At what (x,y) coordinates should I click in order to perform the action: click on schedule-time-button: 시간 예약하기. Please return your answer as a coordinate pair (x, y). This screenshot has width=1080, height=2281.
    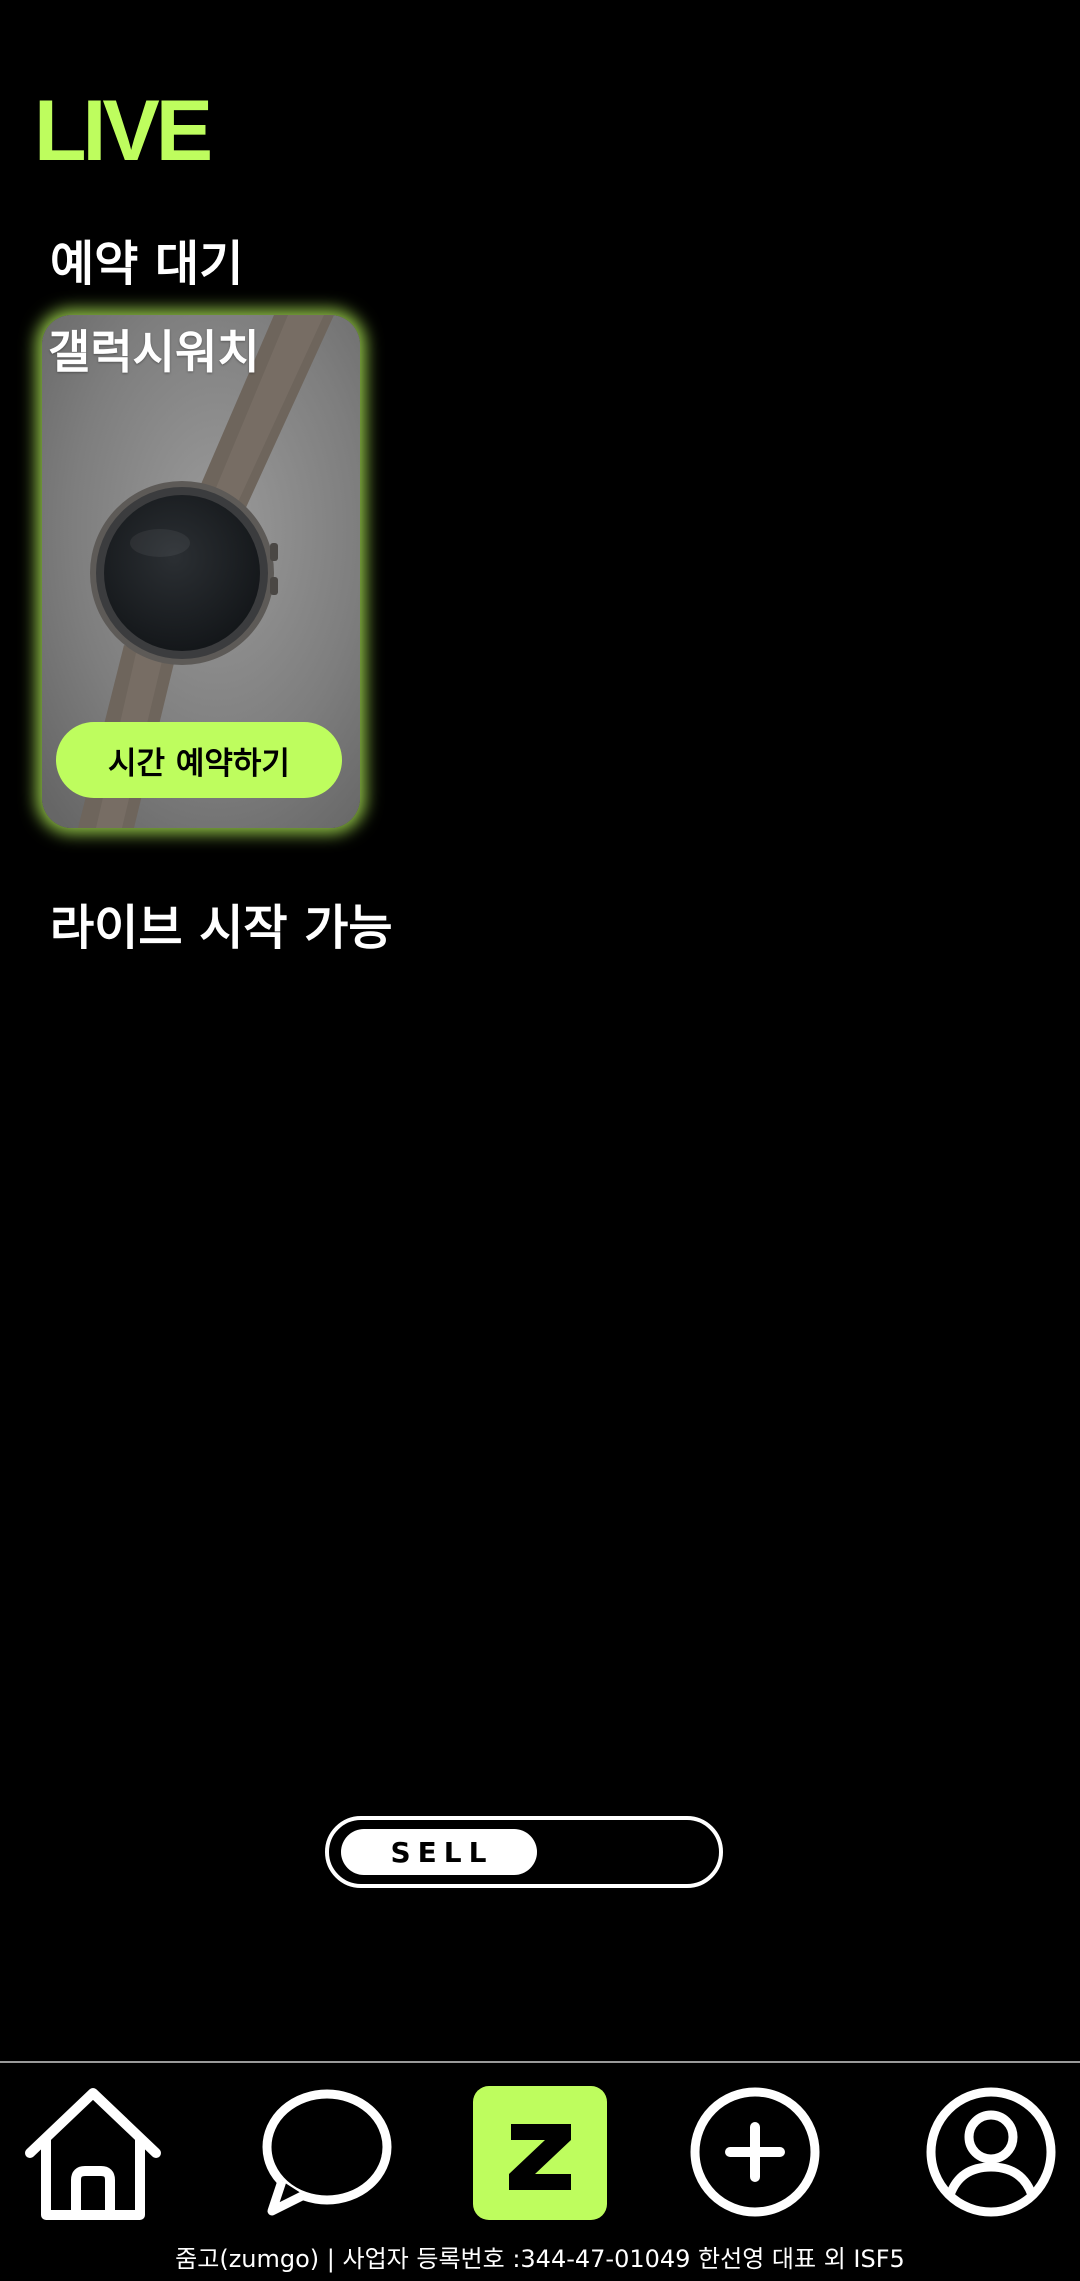
    Looking at the image, I should click on (199, 760).